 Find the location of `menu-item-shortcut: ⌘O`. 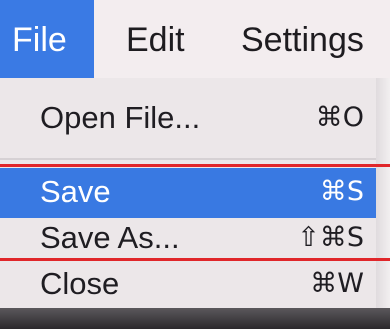

menu-item-shortcut: ⌘O is located at coordinates (339, 117).